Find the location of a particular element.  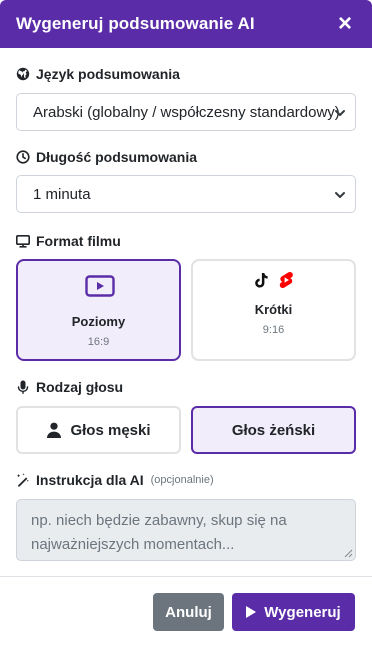

modal-title: Wygeneruj podsumowanie AI is located at coordinates (135, 23).